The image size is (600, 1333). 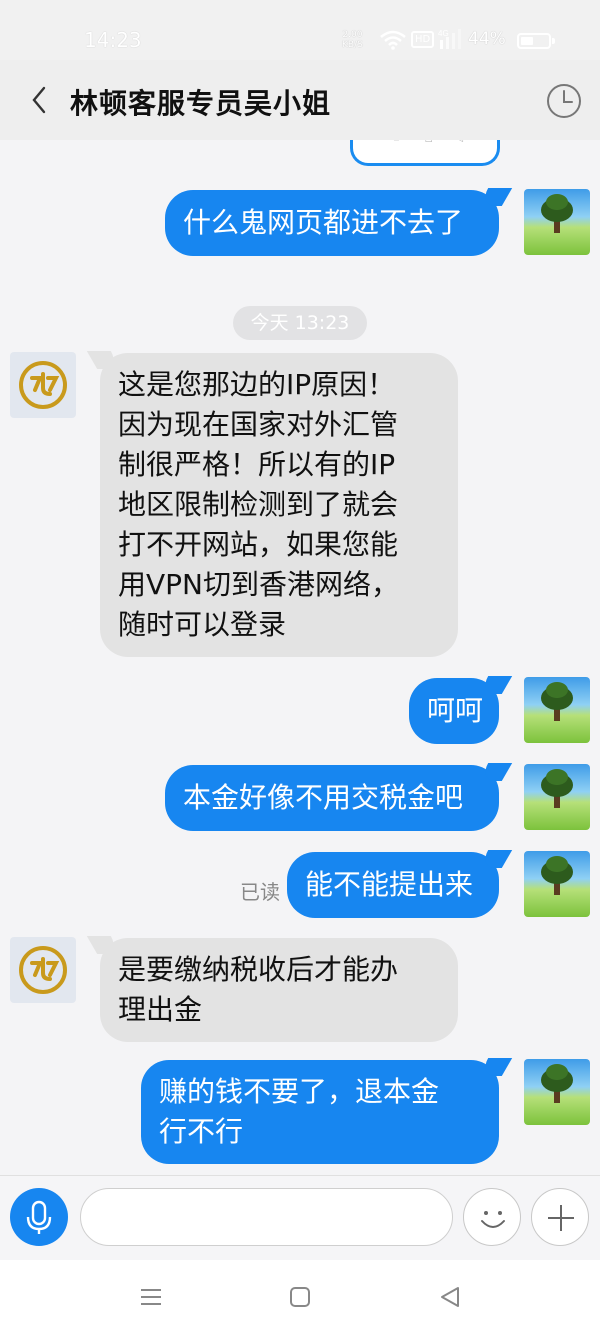 I want to click on system-navigation-bar, so click(x=300, y=1296).